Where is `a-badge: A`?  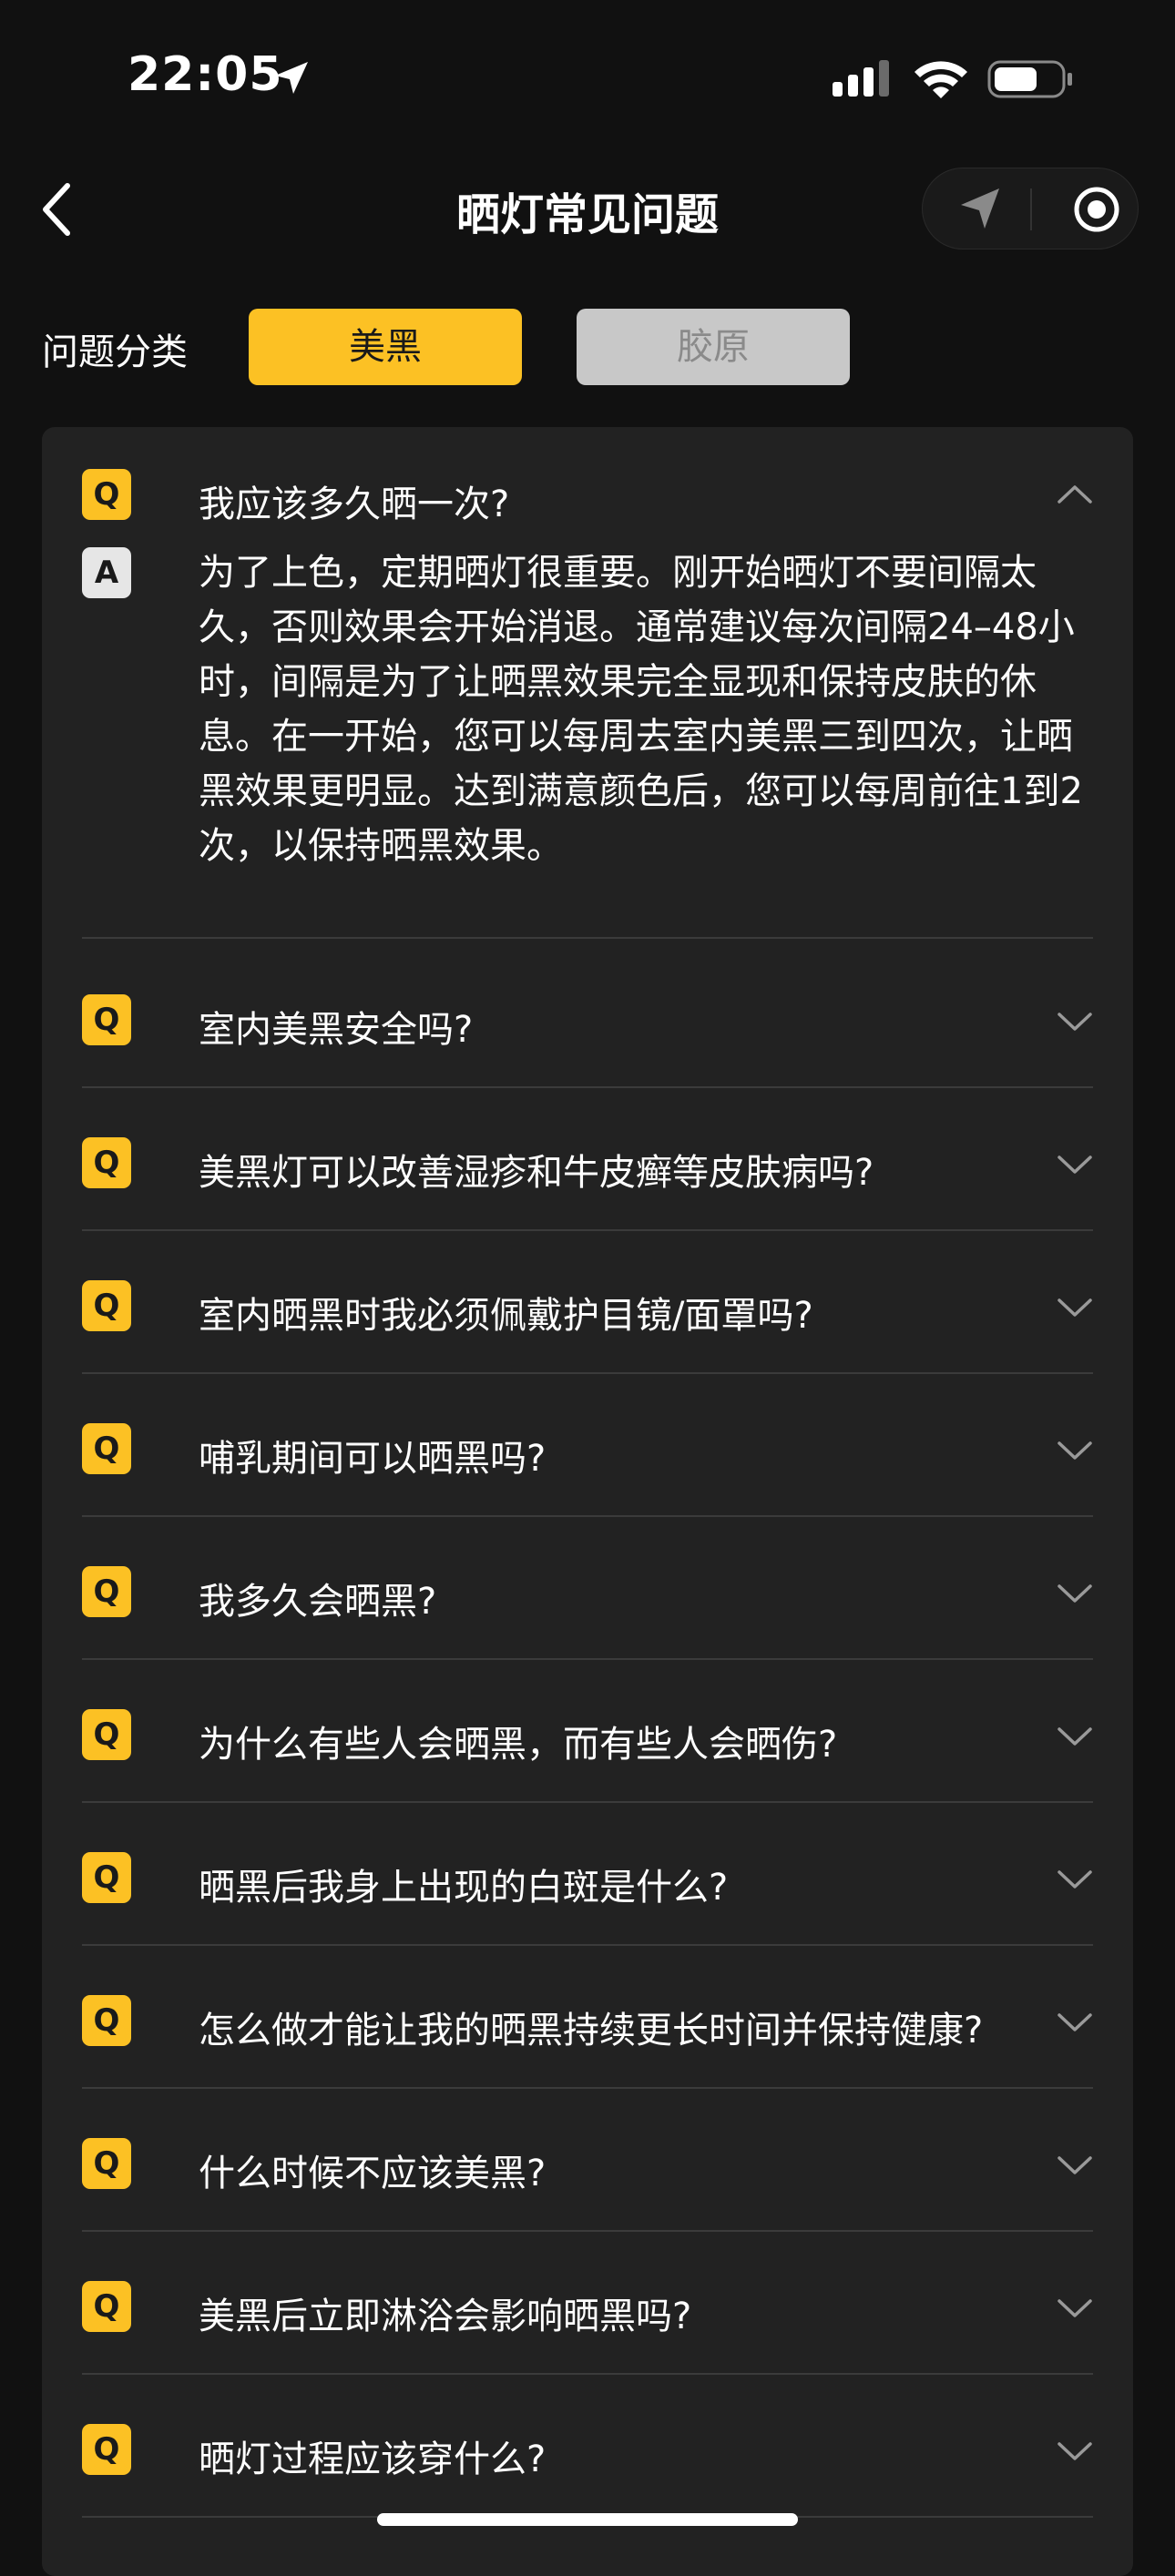
a-badge: A is located at coordinates (106, 573).